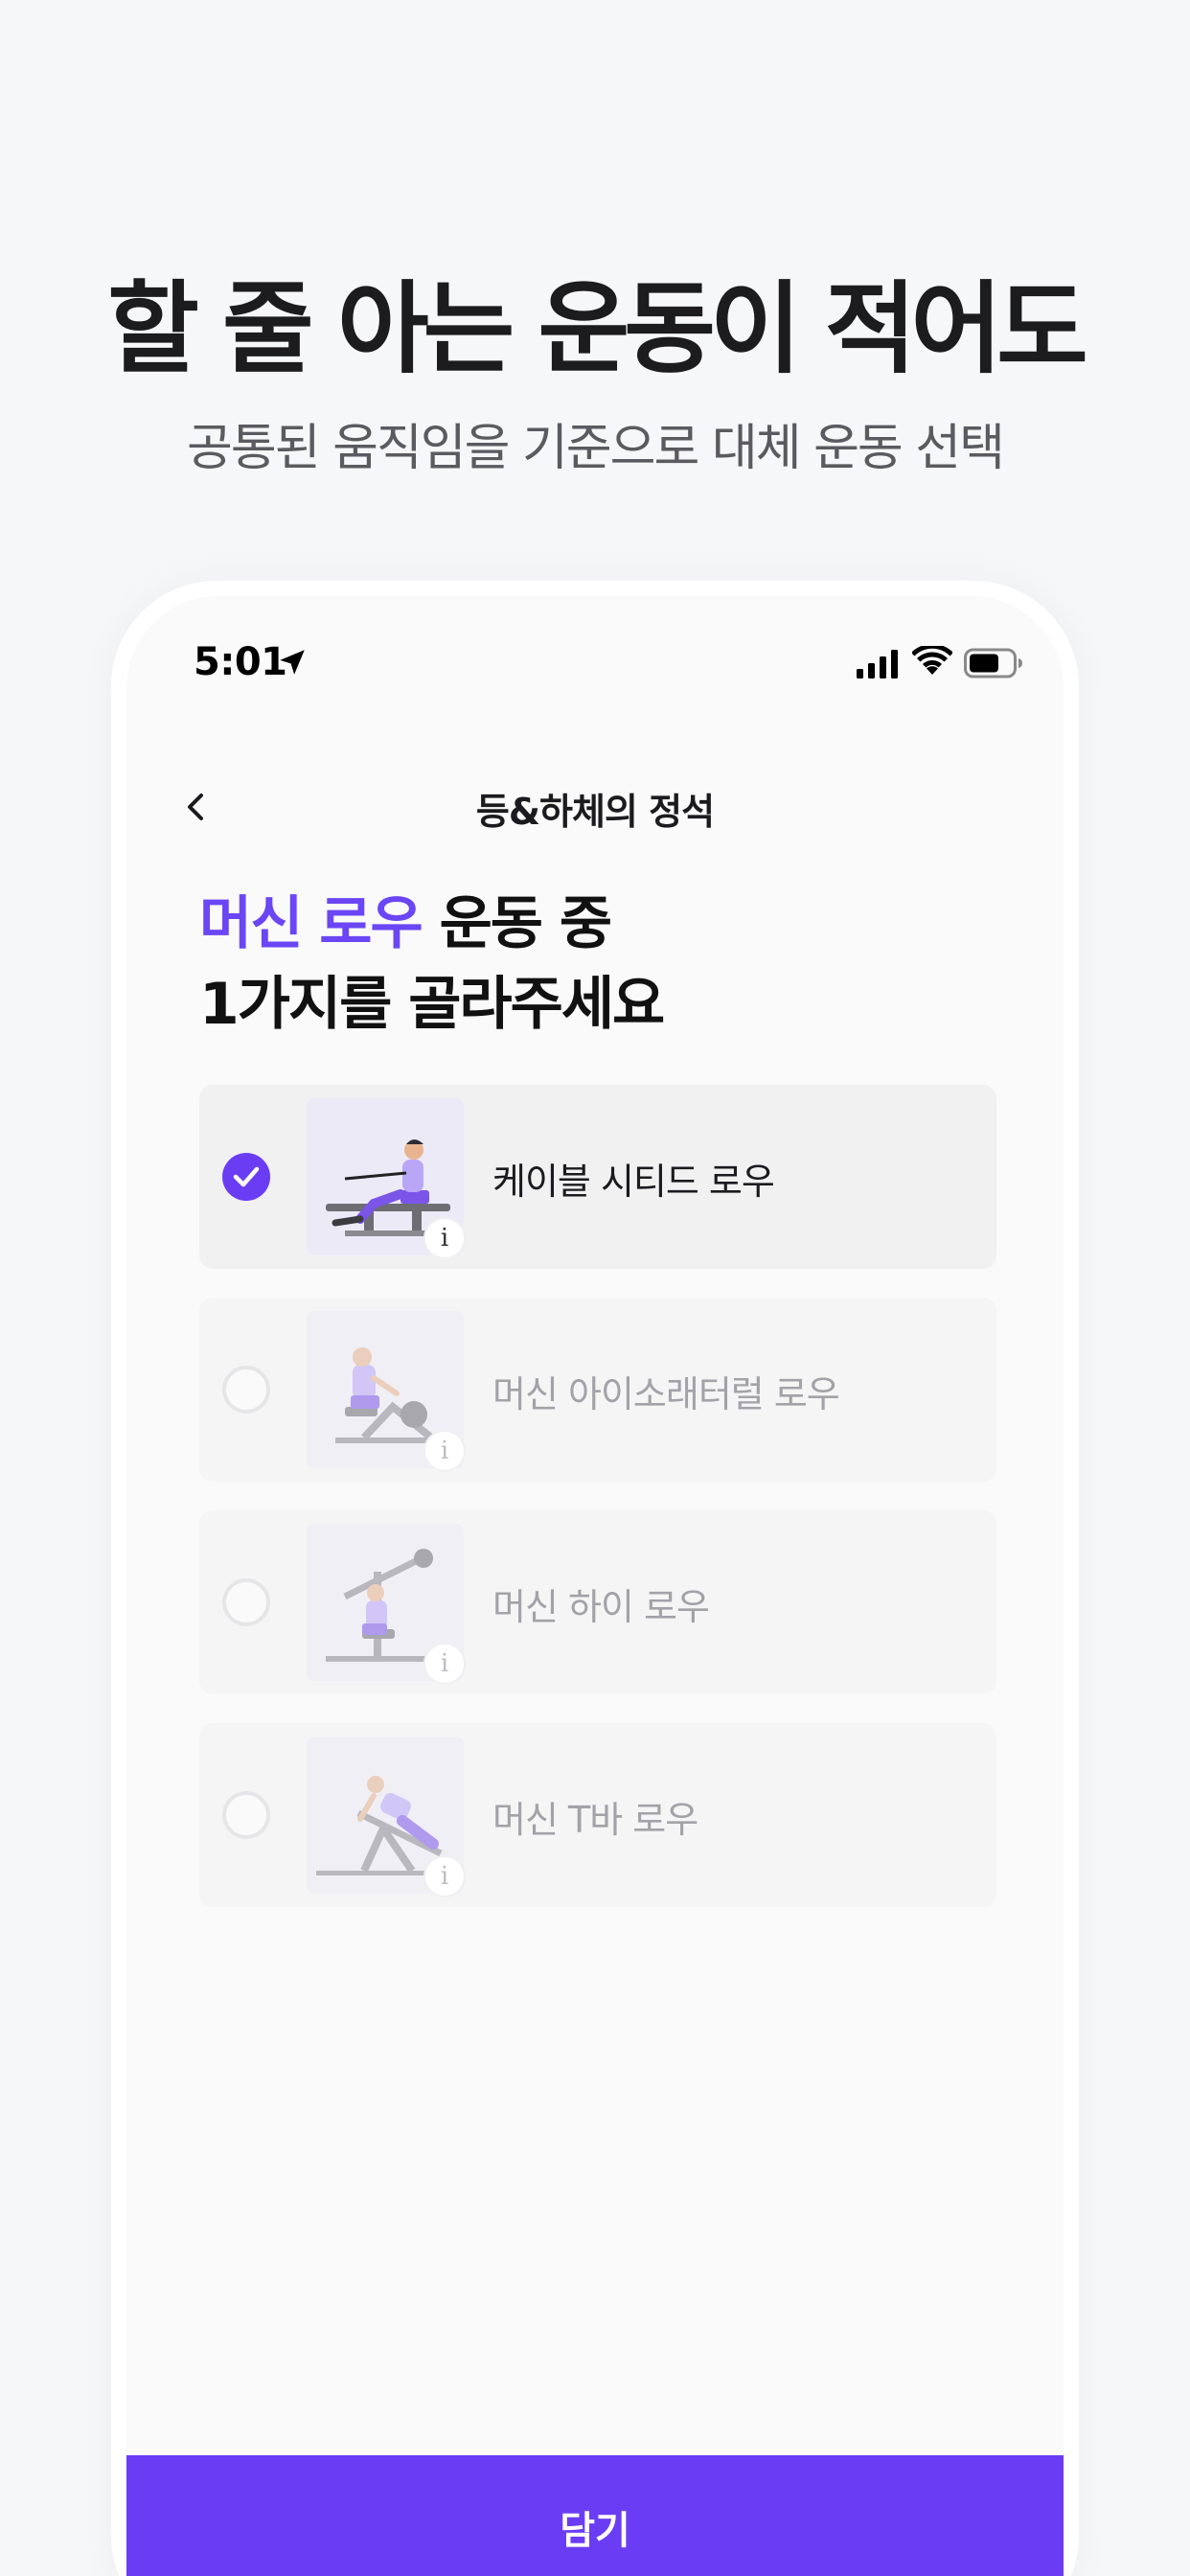 This screenshot has height=2576, width=1190. I want to click on check-icon, so click(247, 1176).